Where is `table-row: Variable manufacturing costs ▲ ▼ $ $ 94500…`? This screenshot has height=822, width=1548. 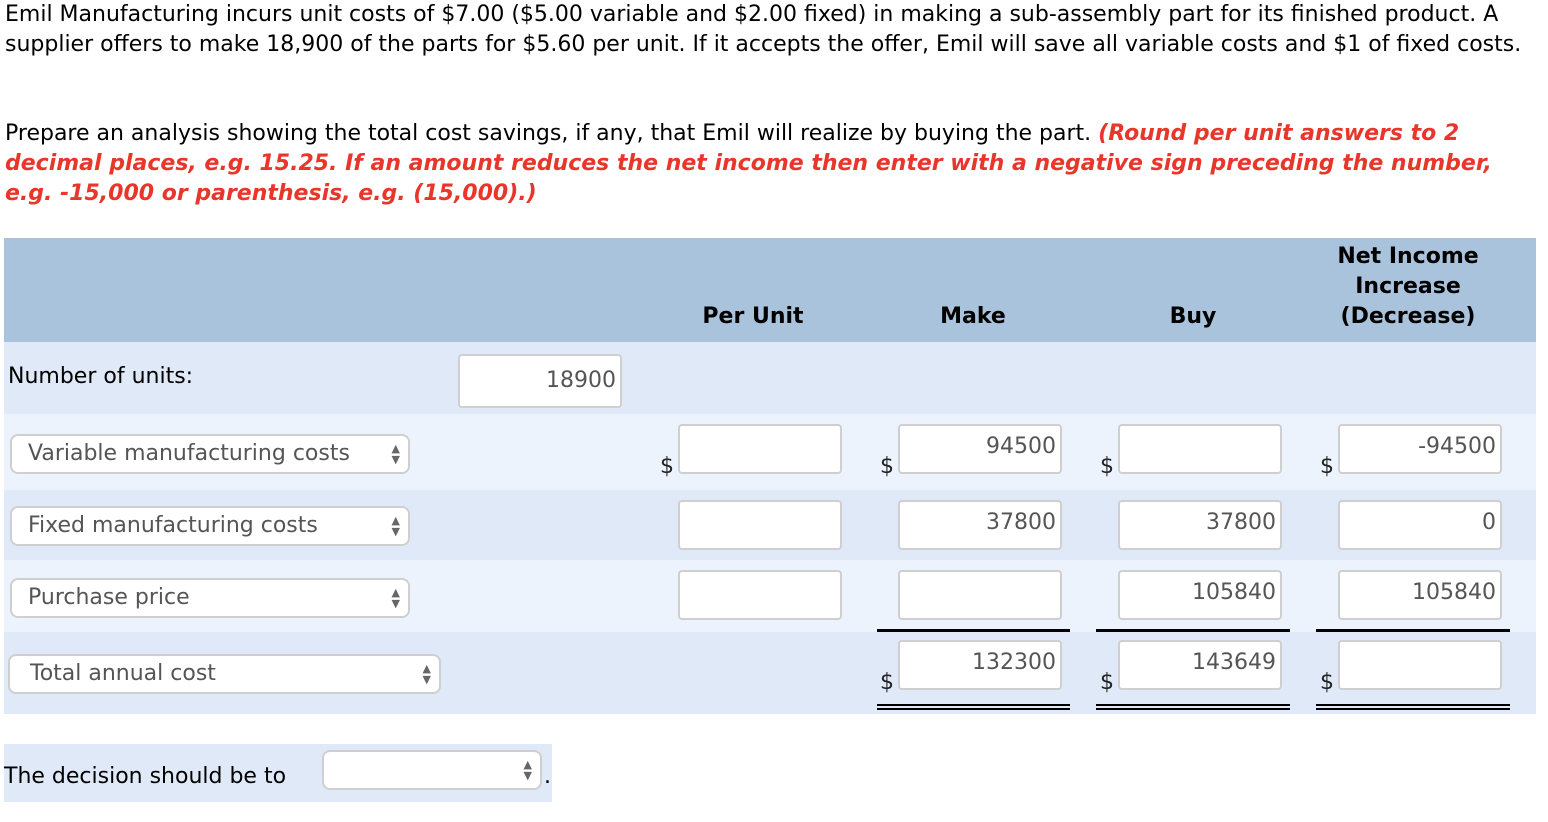
table-row: Variable manufacturing costs ▲ ▼ $ $ 94500… is located at coordinates (770, 452).